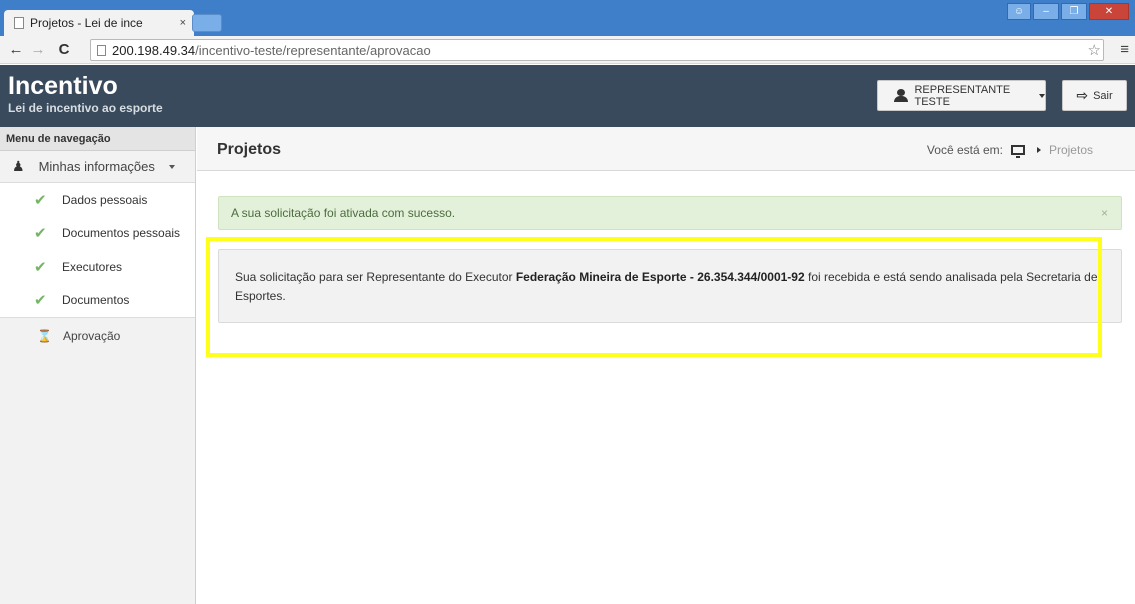  Describe the element at coordinates (1017, 151) in the screenshot. I see `desktop-icon` at that location.